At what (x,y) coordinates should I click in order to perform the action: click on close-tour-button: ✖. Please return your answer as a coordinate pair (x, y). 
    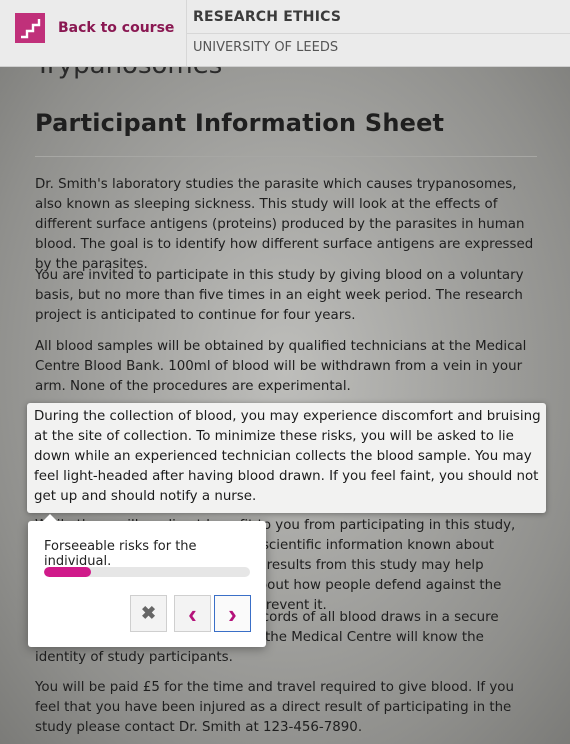
    Looking at the image, I should click on (148, 613).